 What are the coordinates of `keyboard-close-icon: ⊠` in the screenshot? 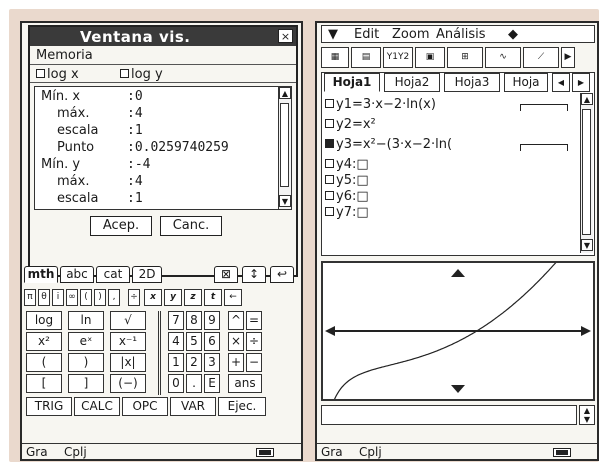 It's located at (226, 274).